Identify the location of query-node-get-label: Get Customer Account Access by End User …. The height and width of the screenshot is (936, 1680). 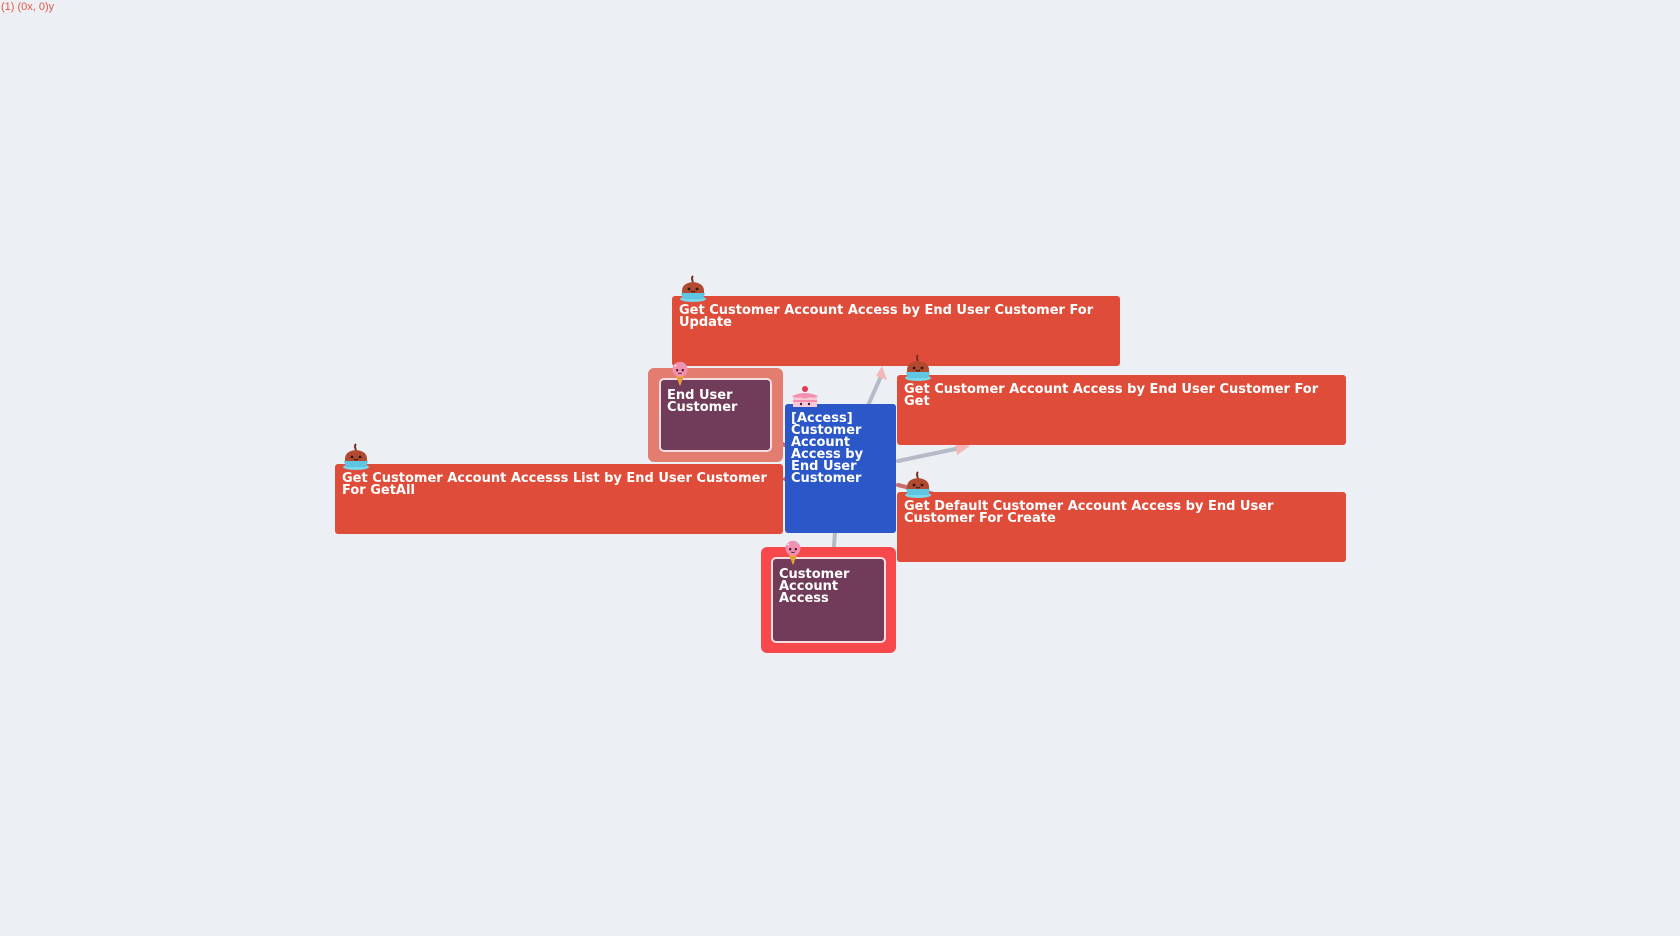
(1111, 395).